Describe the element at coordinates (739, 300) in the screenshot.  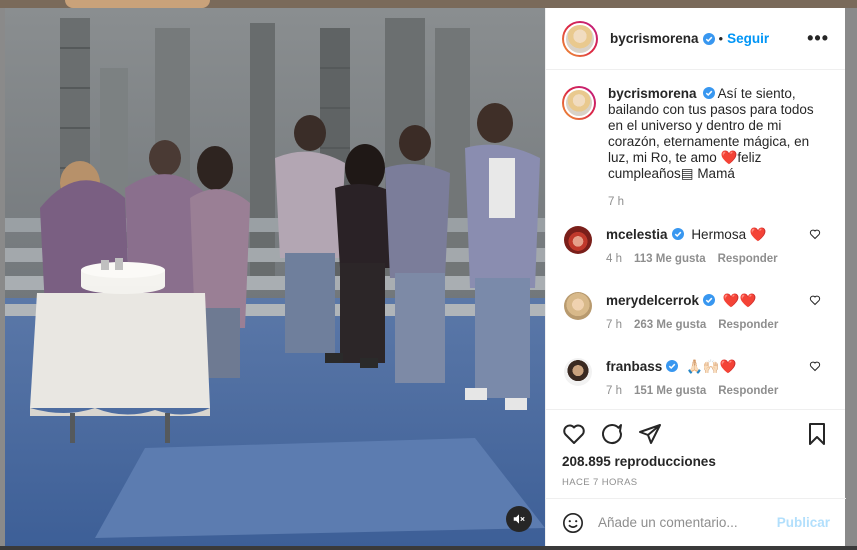
I see `comment-emoji: ❤️❤️` at that location.